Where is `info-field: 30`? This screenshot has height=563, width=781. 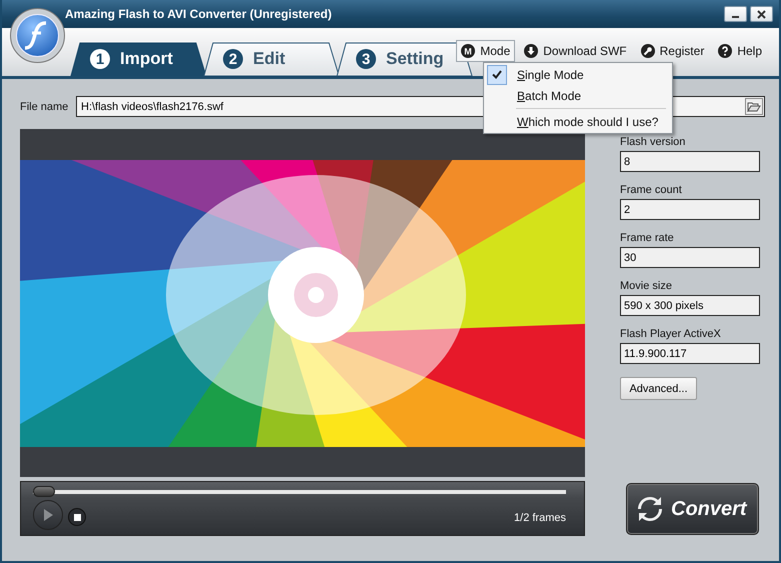 info-field: 30 is located at coordinates (690, 257).